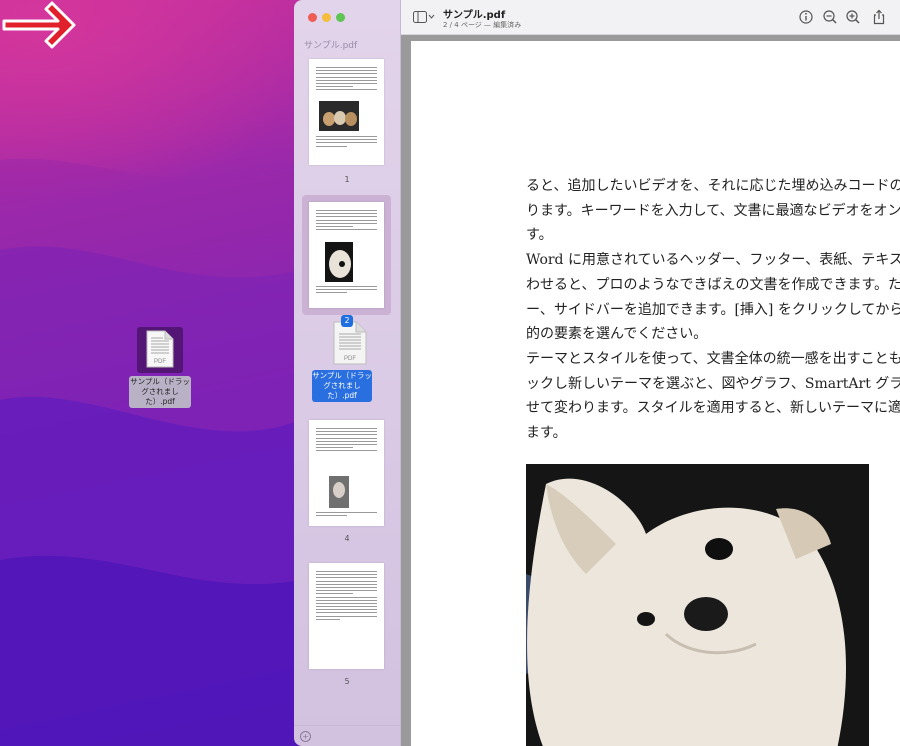  Describe the element at coordinates (474, 15) in the screenshot. I see `window-title: サンプル.pdf` at that location.